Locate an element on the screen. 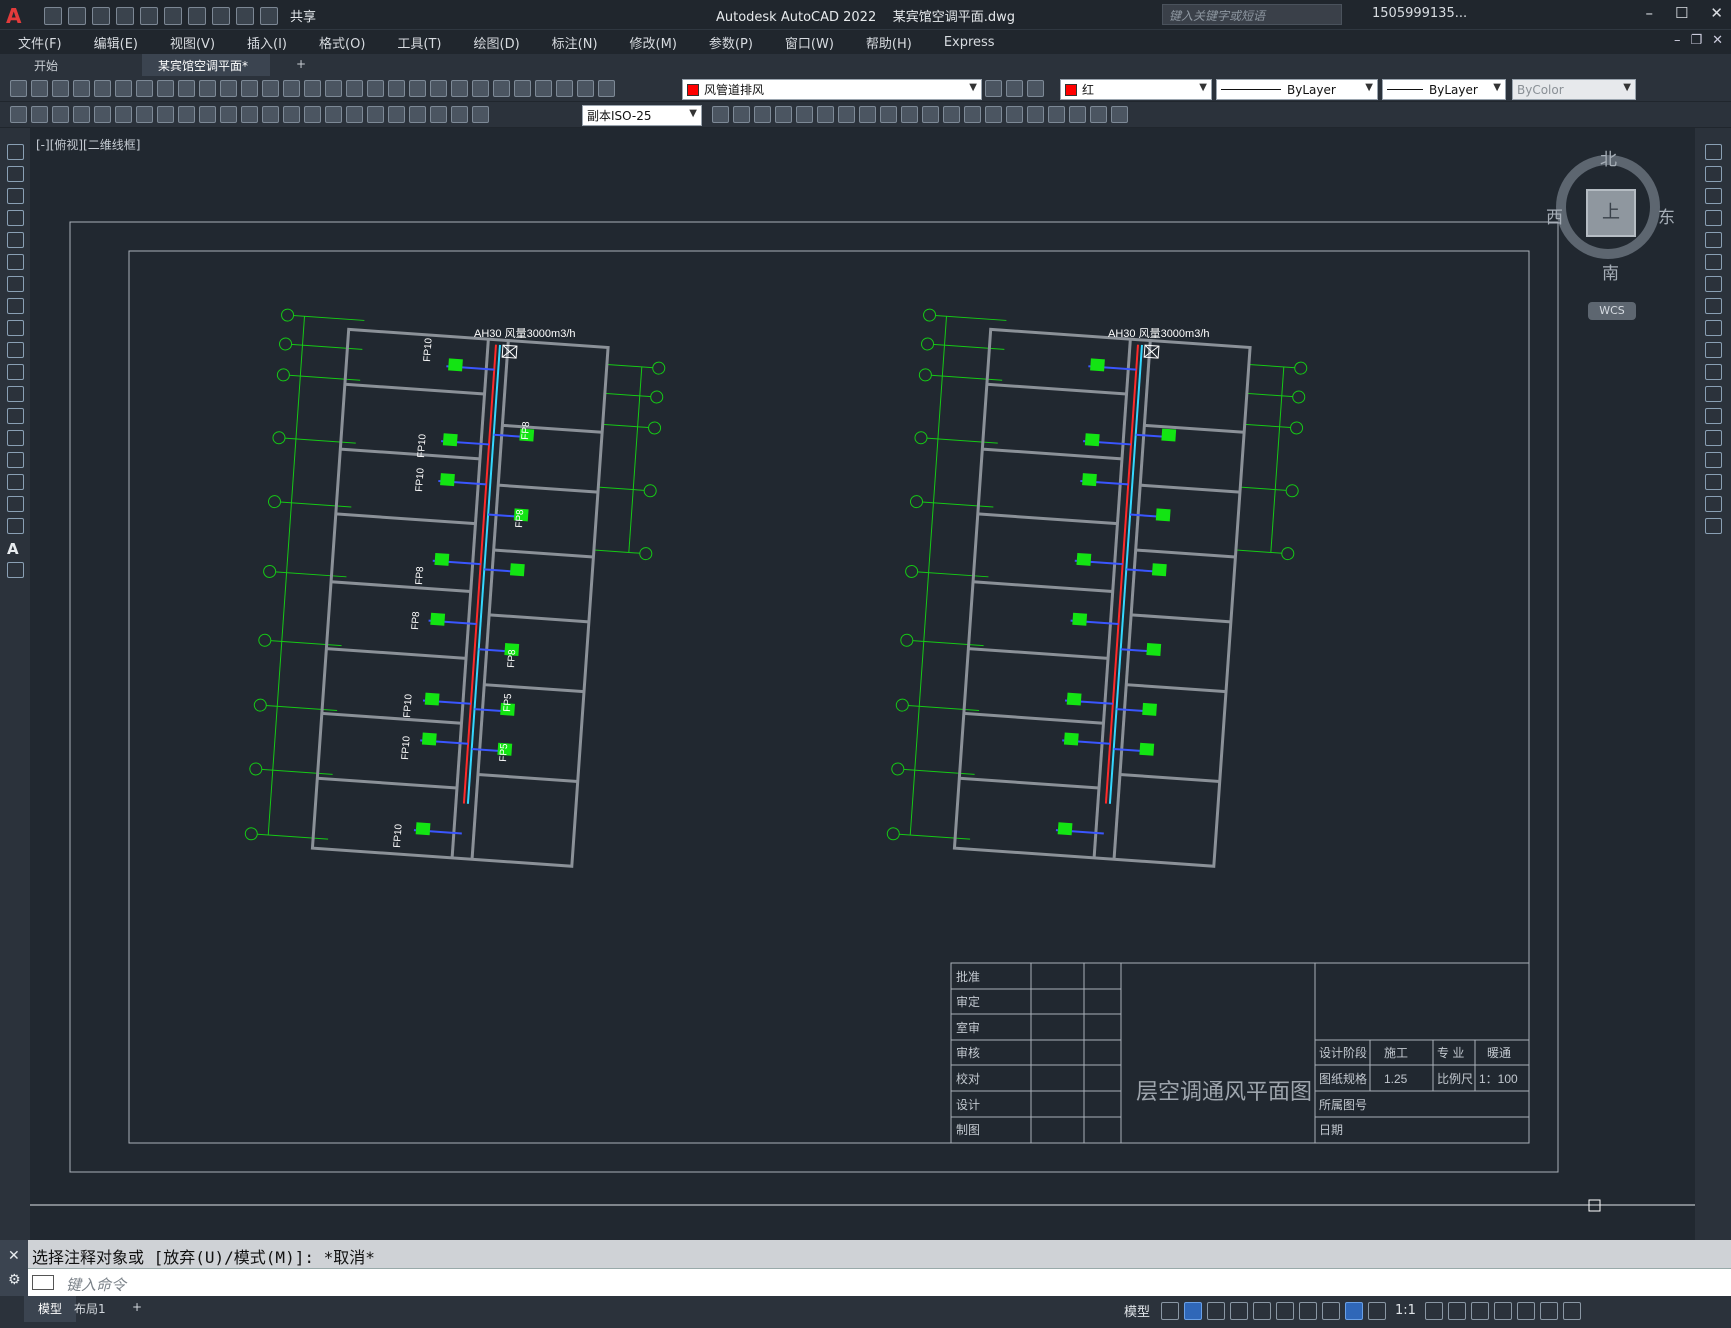 The width and height of the screenshot is (1731, 1328). region-icon is located at coordinates (15, 504).